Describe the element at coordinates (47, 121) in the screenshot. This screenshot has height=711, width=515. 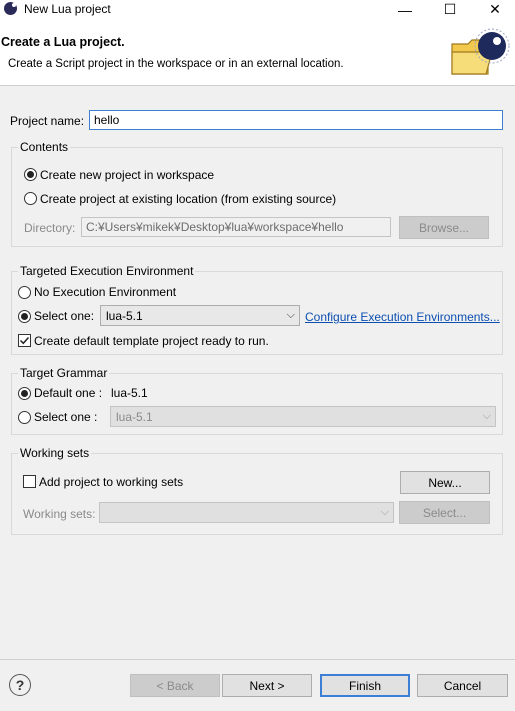
I see `project-name-label: Project name:` at that location.